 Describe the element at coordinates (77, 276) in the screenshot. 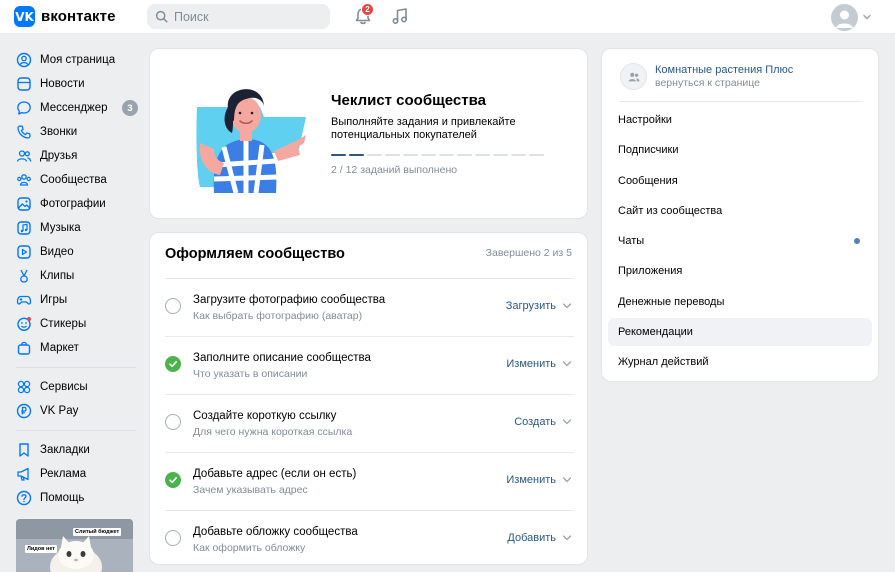

I see `nav-item-clips: Клипы` at that location.